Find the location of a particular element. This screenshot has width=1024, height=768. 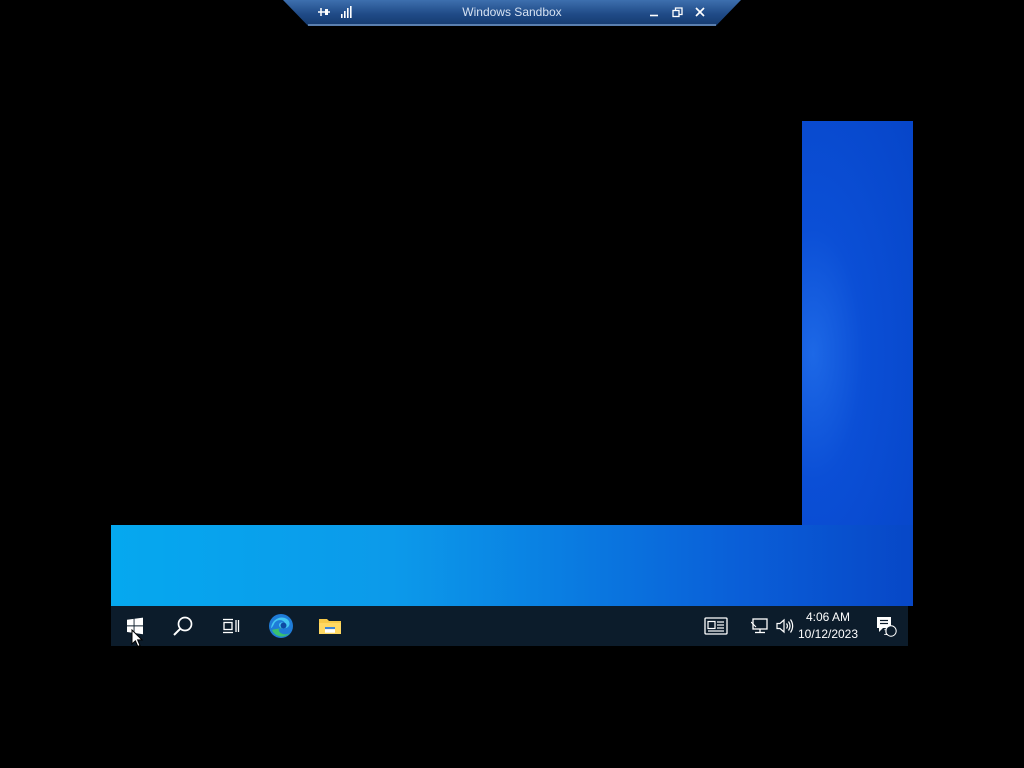

minimize-icon is located at coordinates (654, 12).